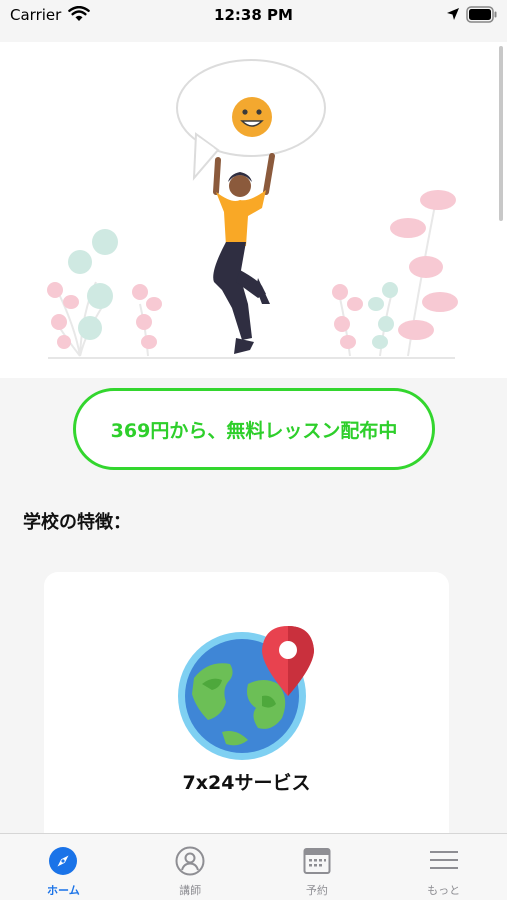  What do you see at coordinates (501, 133) in the screenshot?
I see `scroll-indicator` at bounding box center [501, 133].